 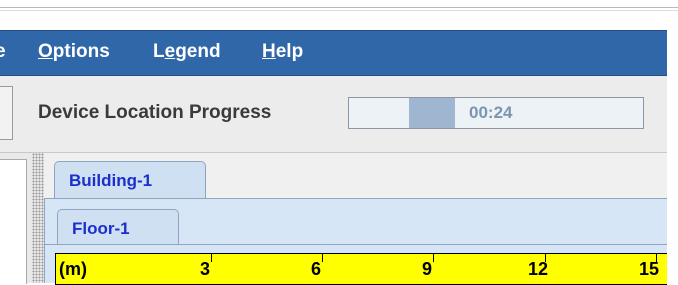 What do you see at coordinates (4, 52) in the screenshot?
I see `menu-item-partial: e` at bounding box center [4, 52].